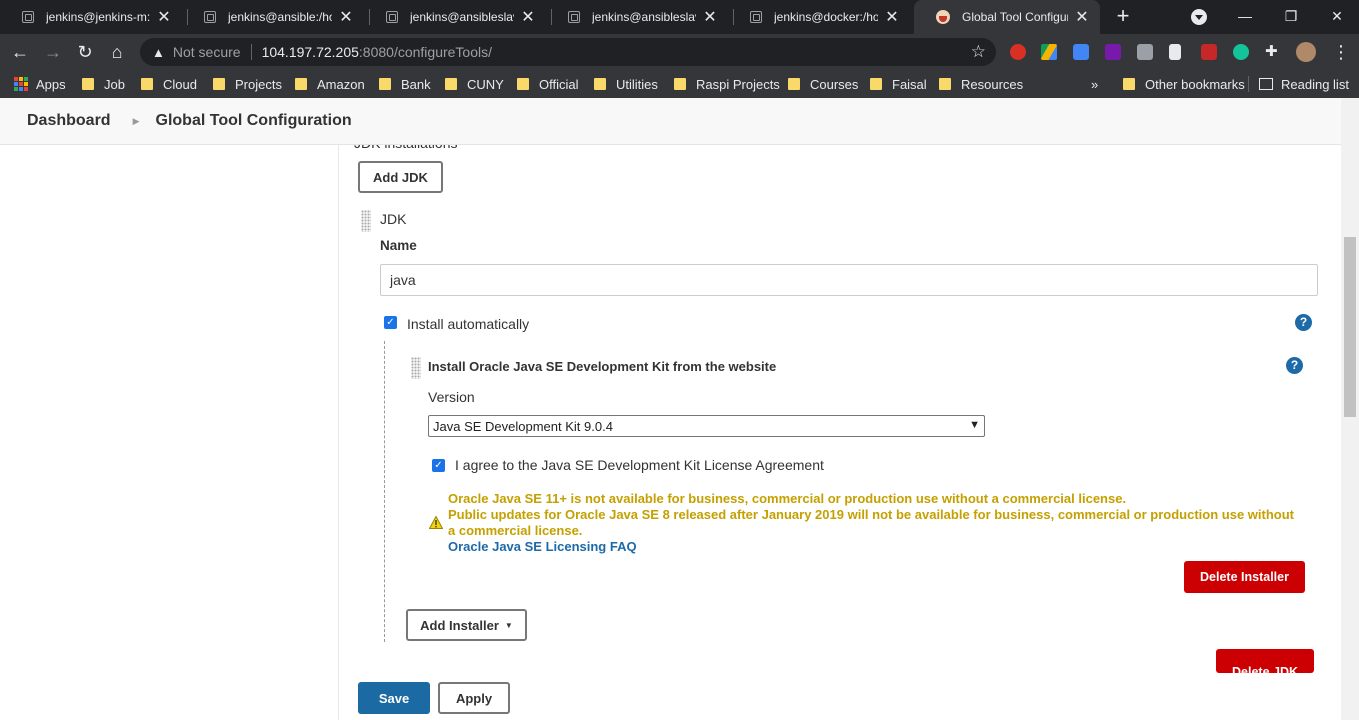 The image size is (1359, 720). What do you see at coordinates (1337, 16) in the screenshot?
I see `close-window-icon: ✕` at bounding box center [1337, 16].